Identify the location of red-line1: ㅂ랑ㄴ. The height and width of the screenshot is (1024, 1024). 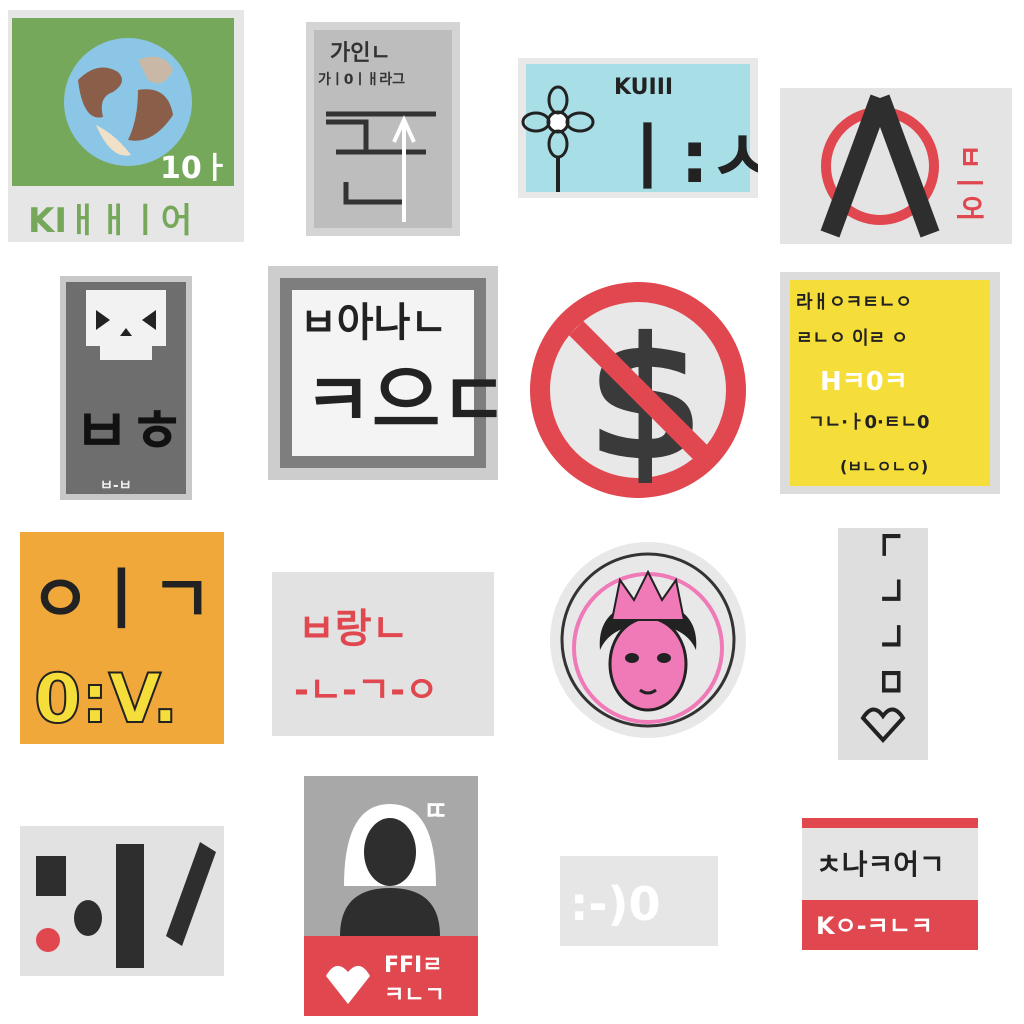
(353, 629).